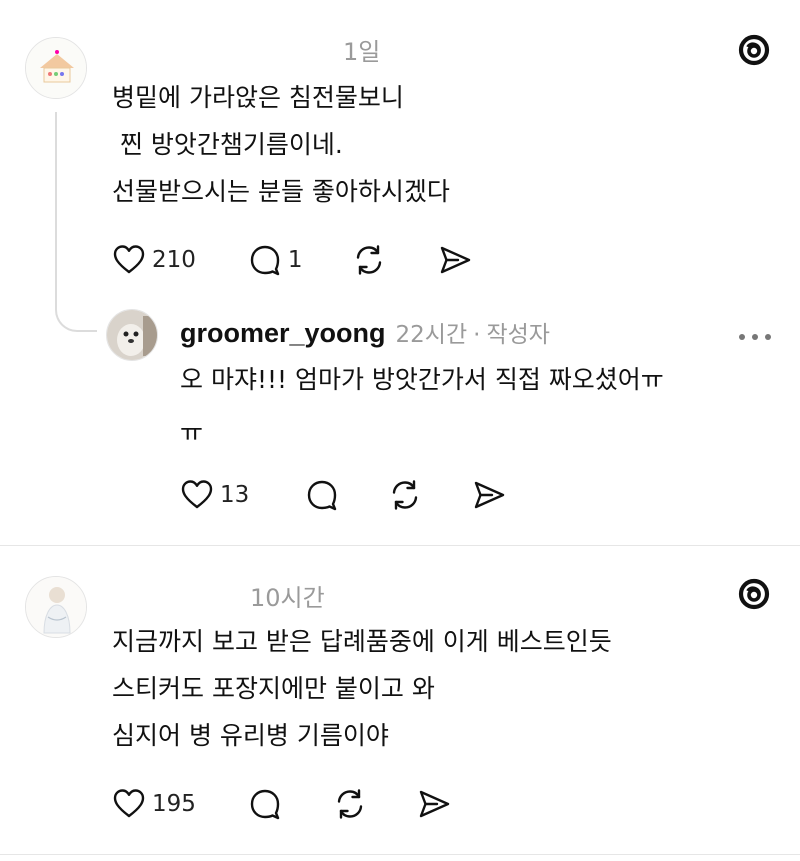  What do you see at coordinates (273, 688) in the screenshot?
I see `comment-line: 스티커도 포장지에만 붙이고 와` at bounding box center [273, 688].